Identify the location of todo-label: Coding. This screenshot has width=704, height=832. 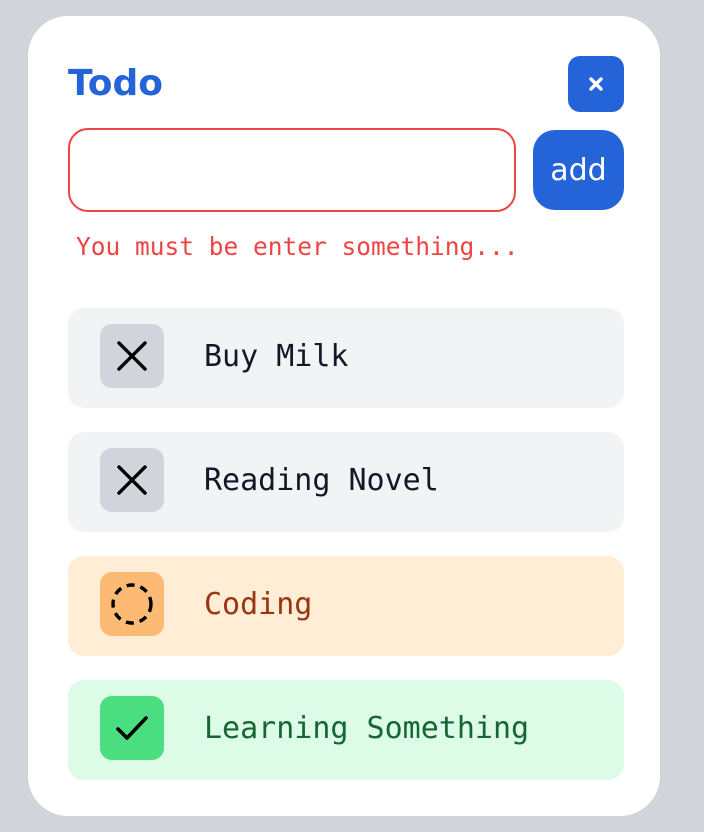
(258, 604).